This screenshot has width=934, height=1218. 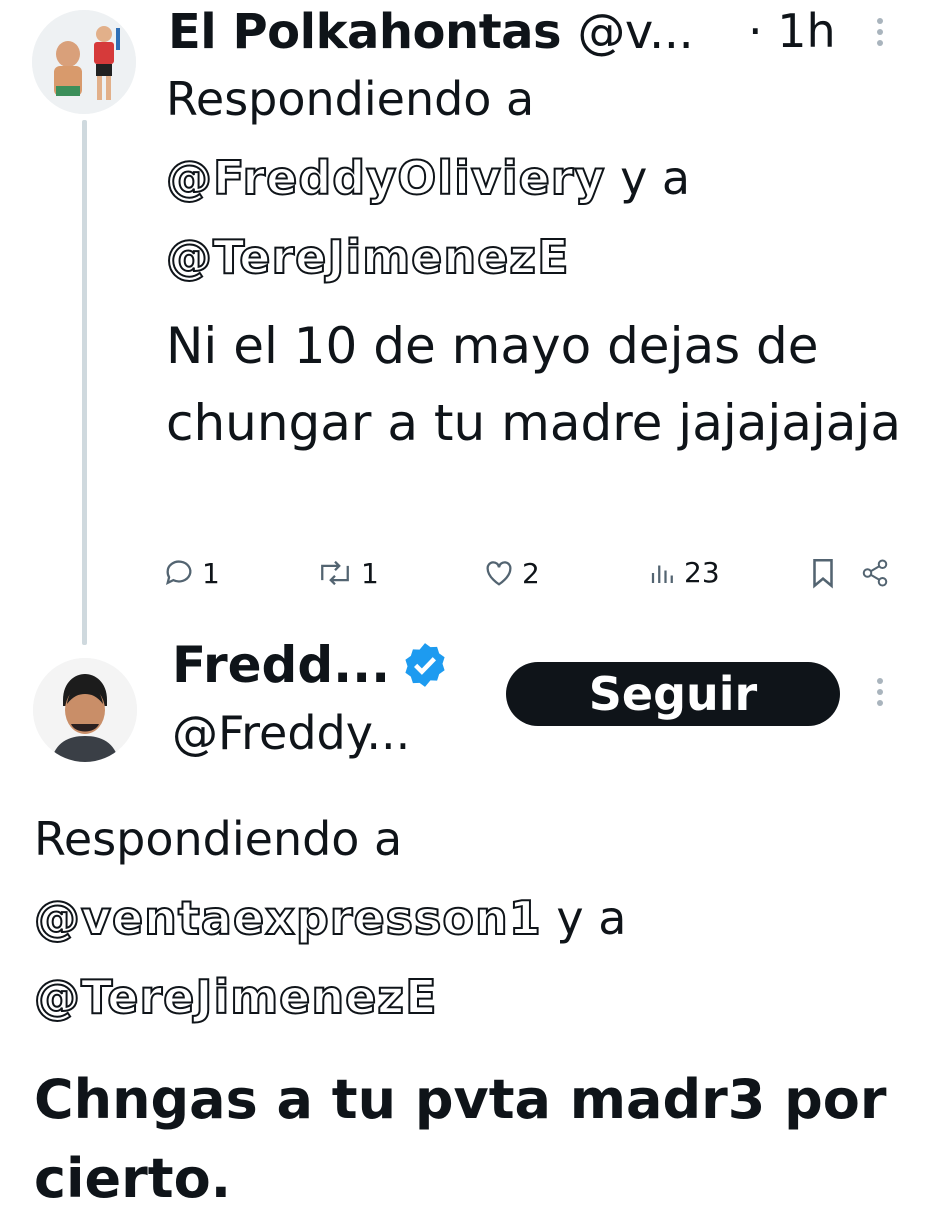 I want to click on share-icon, so click(x=875, y=573).